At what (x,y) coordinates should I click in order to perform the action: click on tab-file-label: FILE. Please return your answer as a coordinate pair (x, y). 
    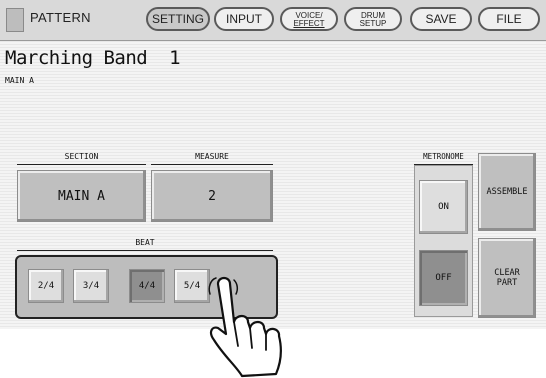
    Looking at the image, I should click on (509, 19).